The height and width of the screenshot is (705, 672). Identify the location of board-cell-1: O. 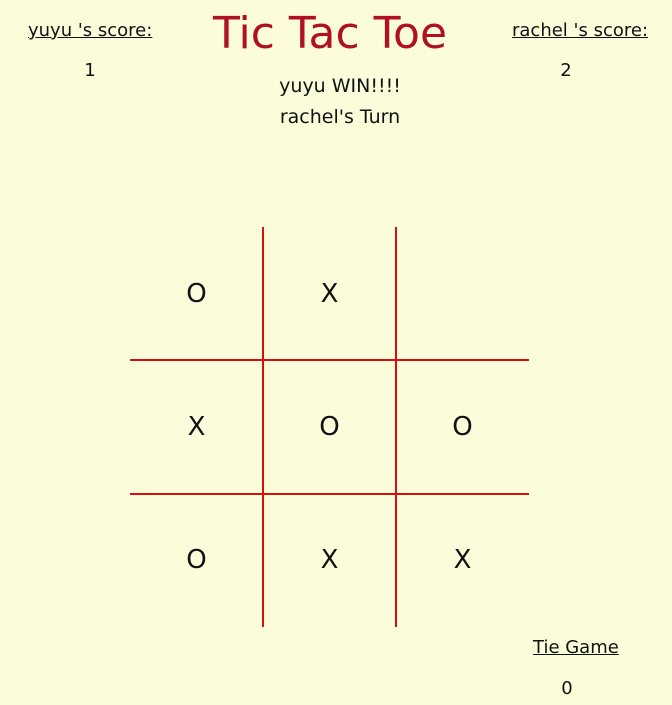
(196, 293).